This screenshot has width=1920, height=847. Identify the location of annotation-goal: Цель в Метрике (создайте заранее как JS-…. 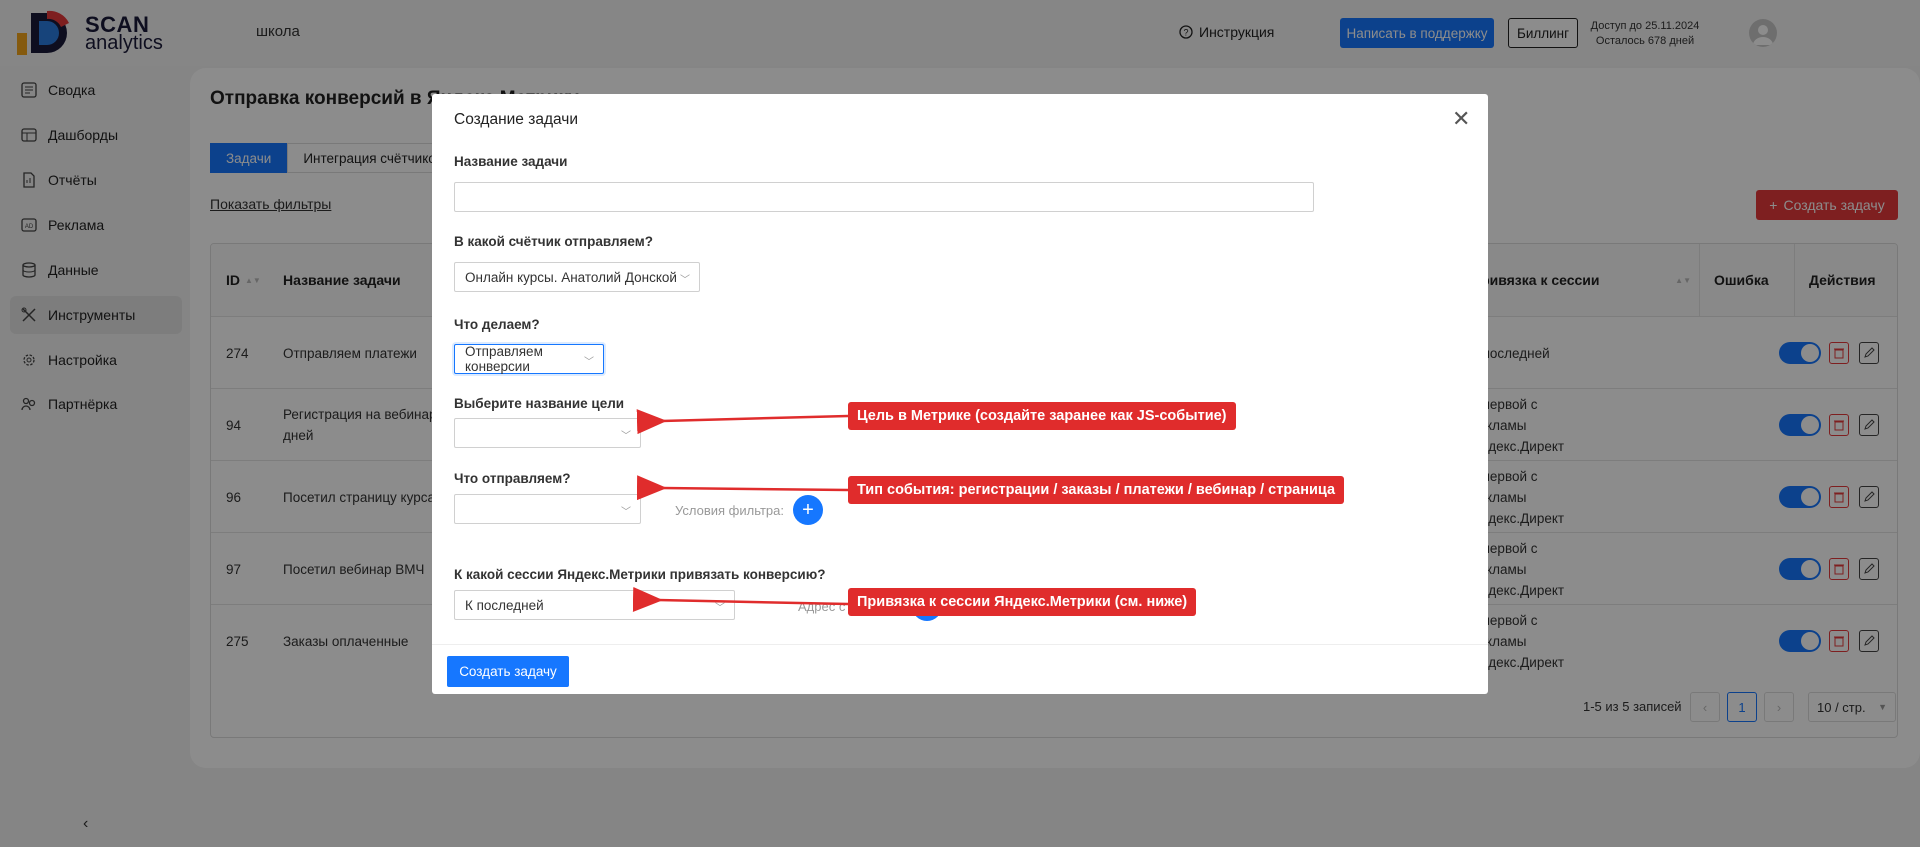
(1042, 416).